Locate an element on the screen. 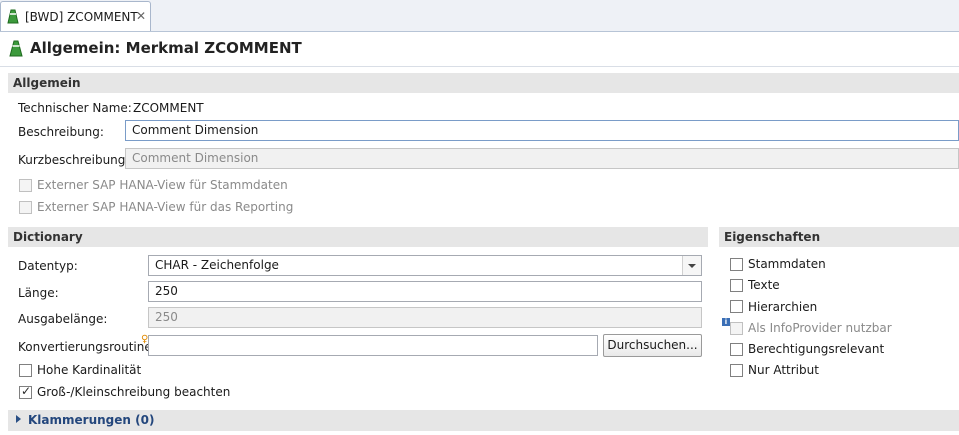 The image size is (959, 435). infoprovider-checkbox is located at coordinates (736, 328).